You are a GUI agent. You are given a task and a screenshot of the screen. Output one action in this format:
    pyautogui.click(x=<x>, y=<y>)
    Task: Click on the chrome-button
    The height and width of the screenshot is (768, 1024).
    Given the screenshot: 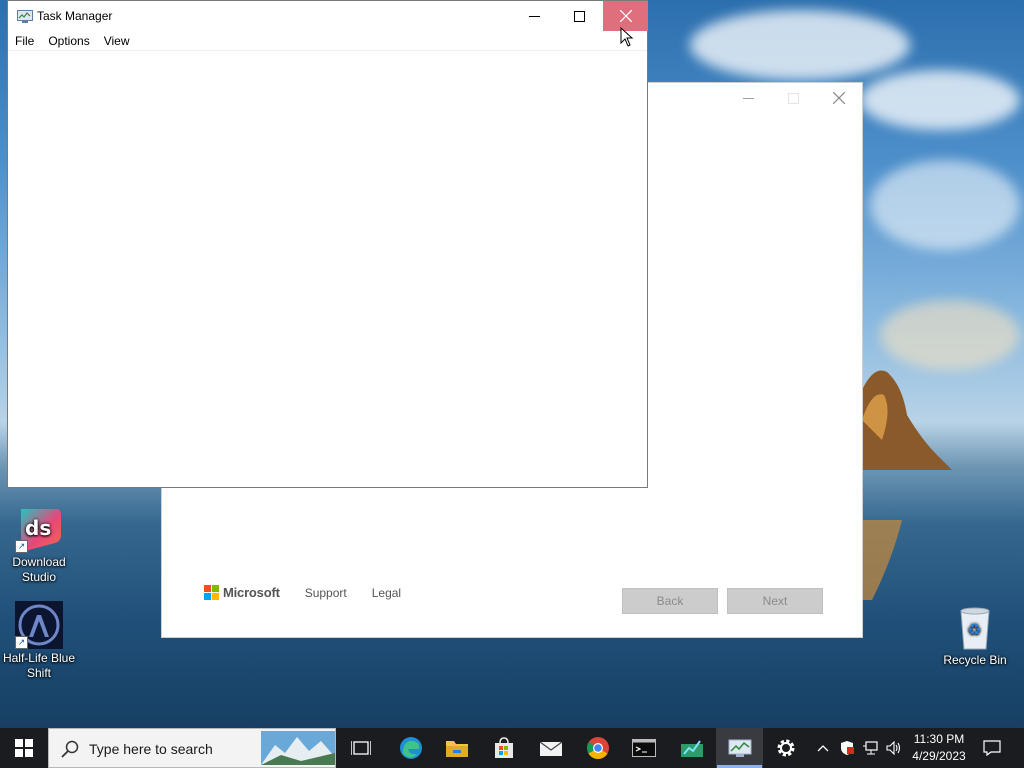 What is the action you would take?
    pyautogui.click(x=597, y=748)
    